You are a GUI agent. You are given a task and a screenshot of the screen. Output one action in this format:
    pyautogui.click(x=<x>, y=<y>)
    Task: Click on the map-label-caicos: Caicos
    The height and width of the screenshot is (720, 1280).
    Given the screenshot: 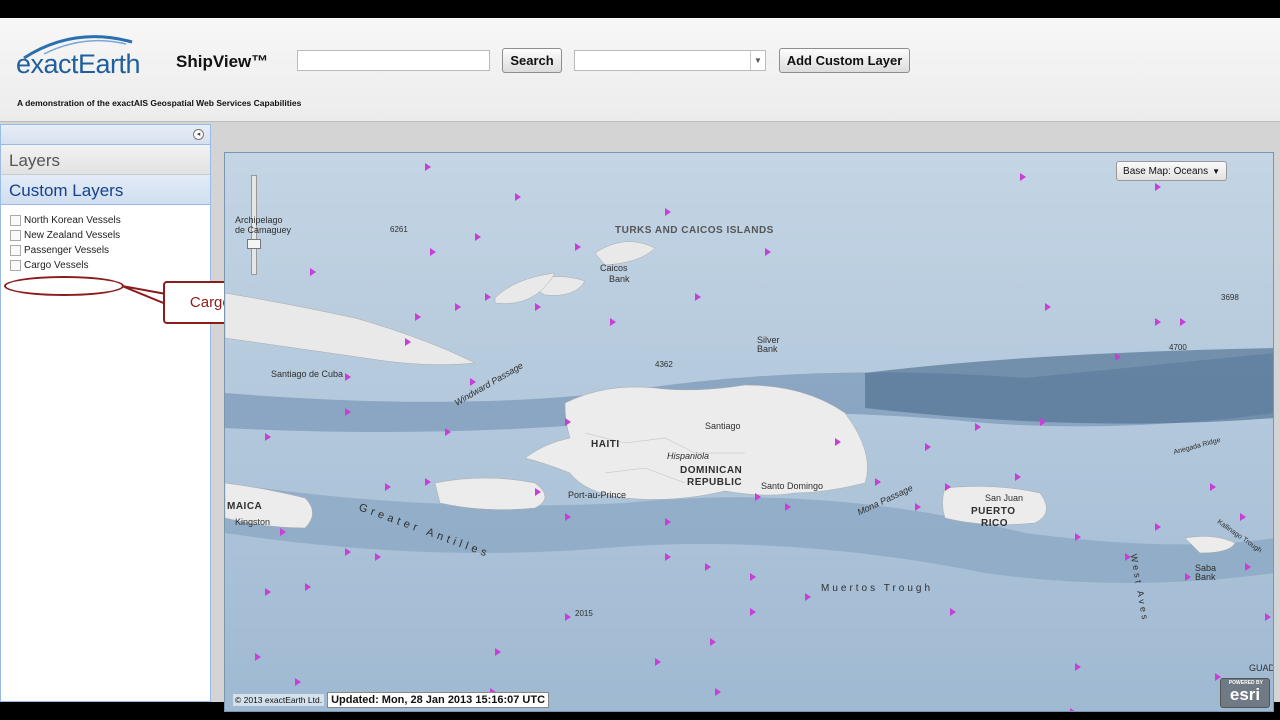 What is the action you would take?
    pyautogui.click(x=614, y=268)
    